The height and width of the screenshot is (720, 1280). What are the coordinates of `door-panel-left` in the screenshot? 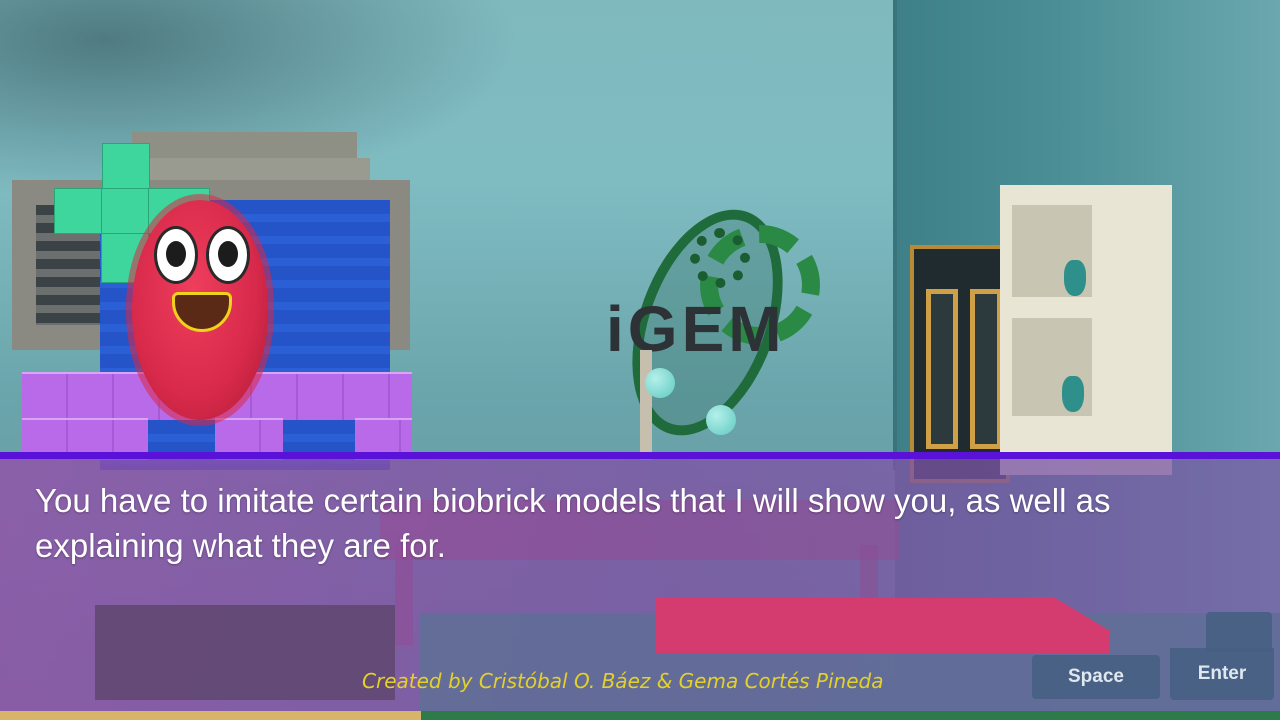 It's located at (942, 369).